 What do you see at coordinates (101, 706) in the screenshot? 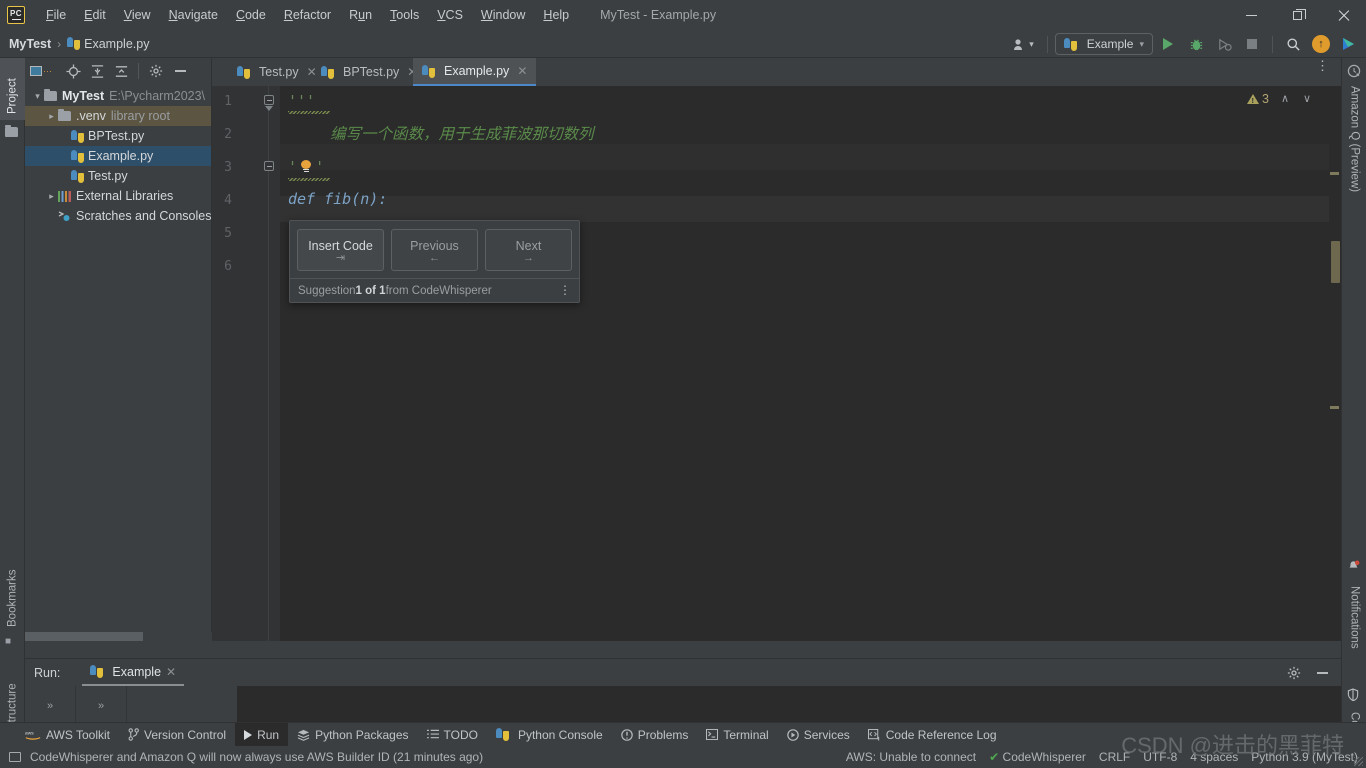
I see `expand-output-button-2: »` at bounding box center [101, 706].